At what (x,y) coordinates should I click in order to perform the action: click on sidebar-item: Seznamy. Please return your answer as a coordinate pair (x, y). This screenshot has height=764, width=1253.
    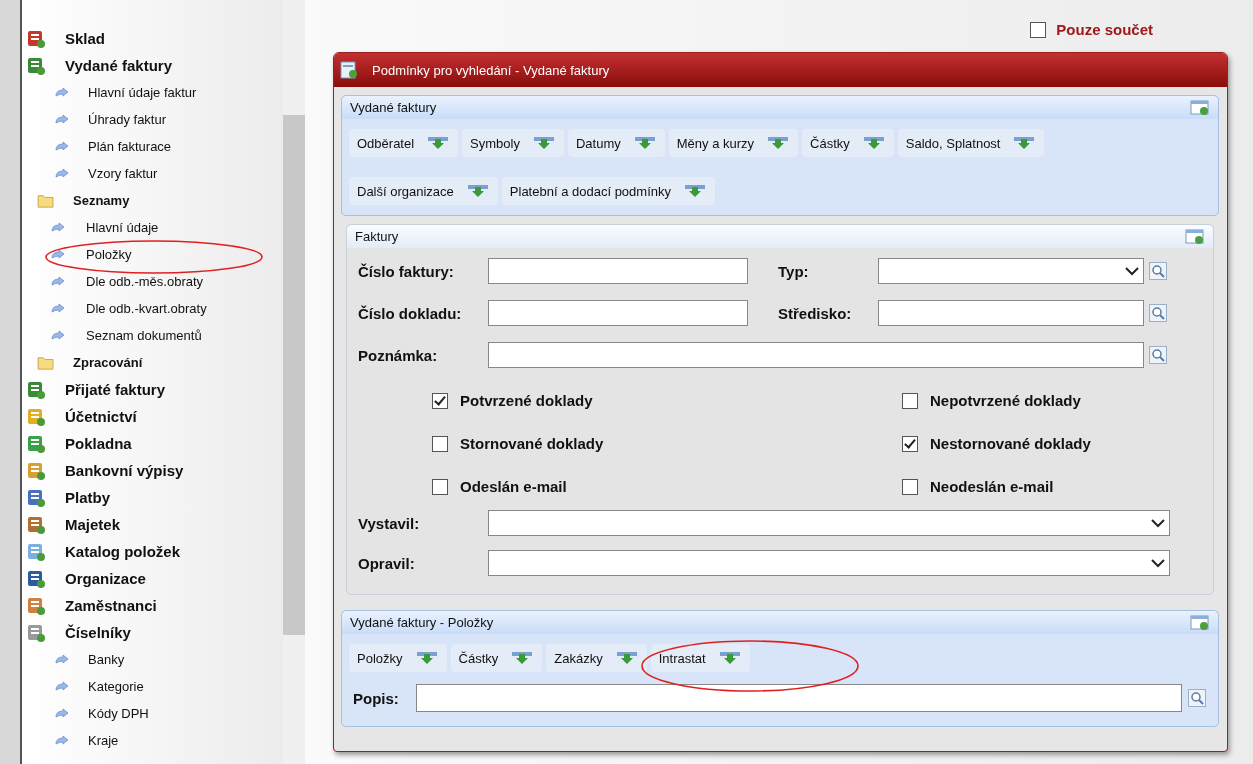
    Looking at the image, I should click on (152, 200).